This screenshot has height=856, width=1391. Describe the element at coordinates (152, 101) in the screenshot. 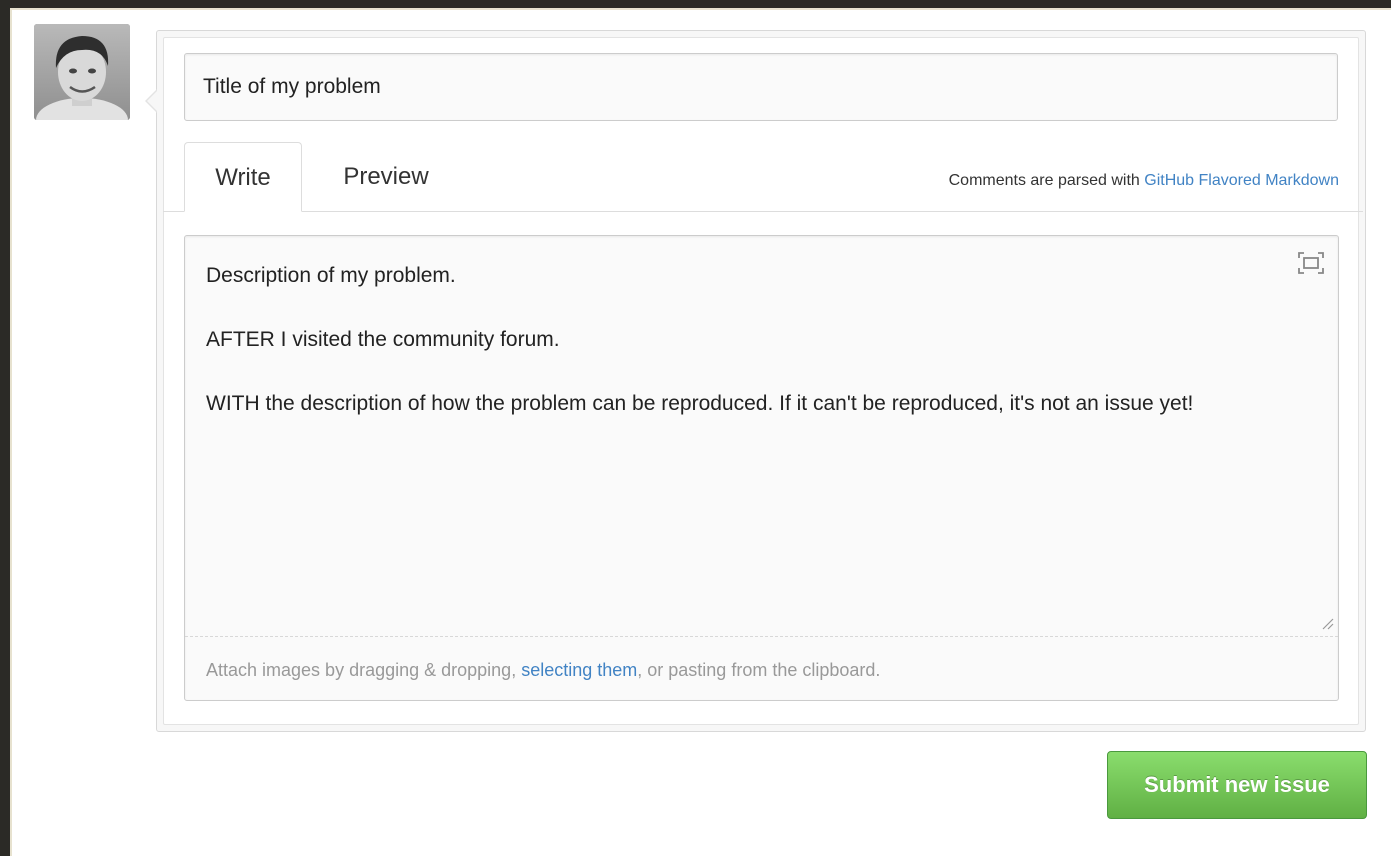

I see `avatar-pointer-inner` at that location.